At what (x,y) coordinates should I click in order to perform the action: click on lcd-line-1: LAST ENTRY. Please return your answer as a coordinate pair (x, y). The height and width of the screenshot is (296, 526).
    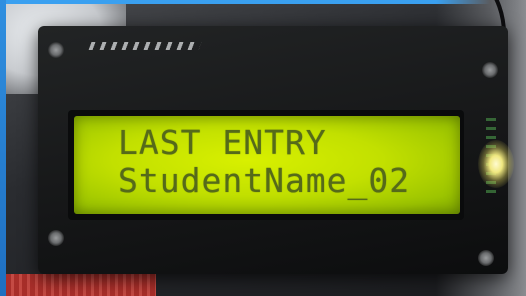
    Looking at the image, I should click on (222, 142).